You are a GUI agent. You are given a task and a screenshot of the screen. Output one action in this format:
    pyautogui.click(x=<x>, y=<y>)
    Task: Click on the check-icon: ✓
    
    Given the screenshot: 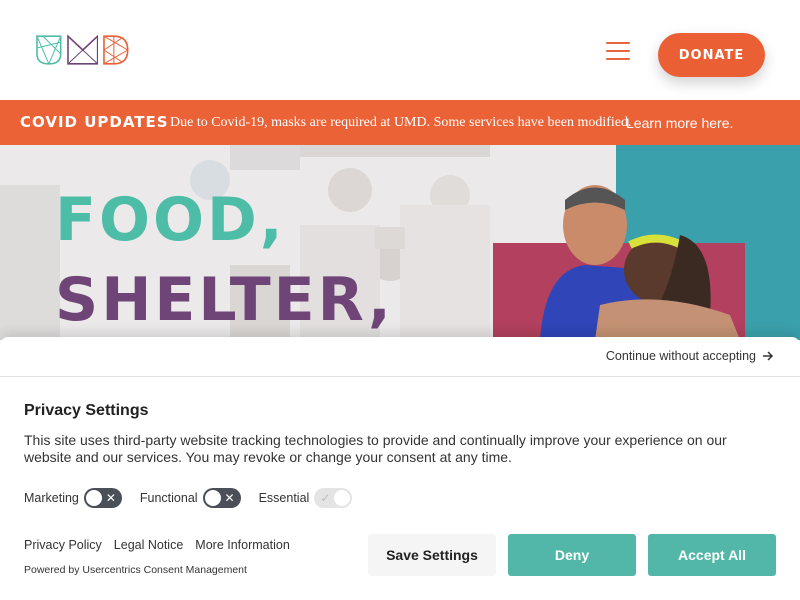 What is the action you would take?
    pyautogui.click(x=325, y=498)
    